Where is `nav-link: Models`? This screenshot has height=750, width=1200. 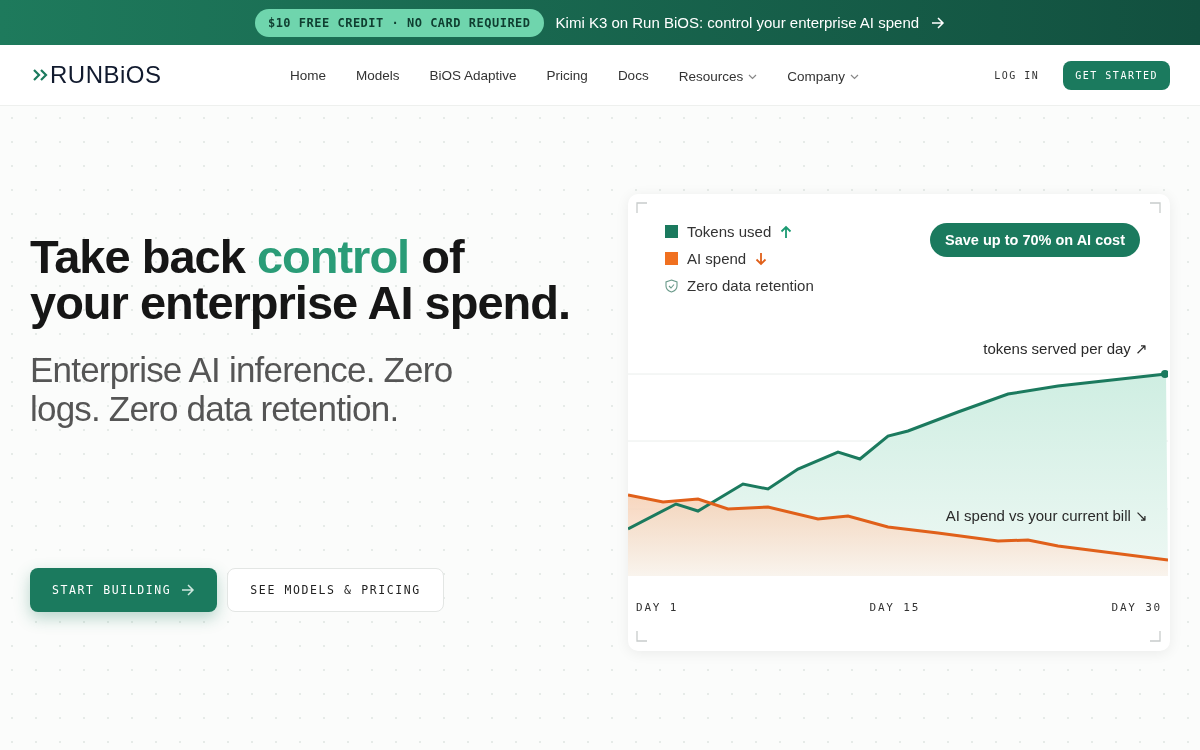 nav-link: Models is located at coordinates (378, 75).